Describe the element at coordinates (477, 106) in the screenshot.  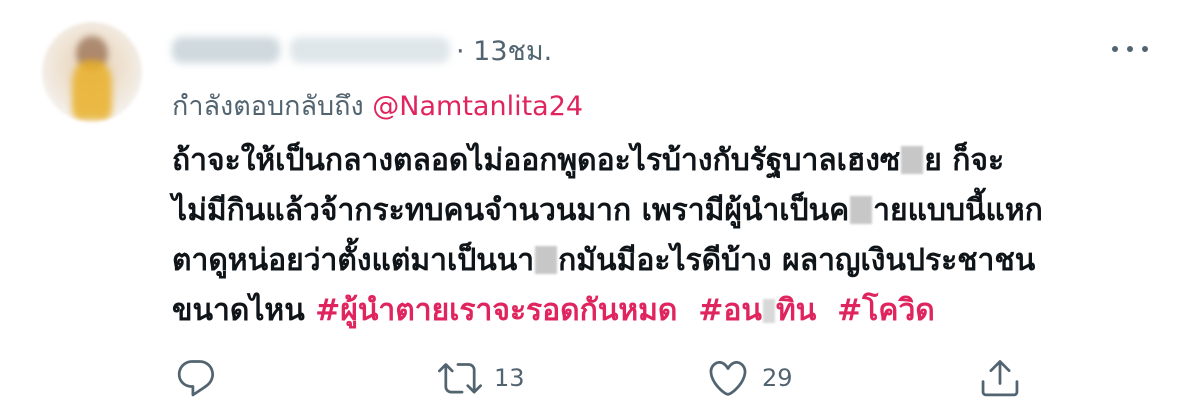
I see `mention-link: @Namtanlita24` at that location.